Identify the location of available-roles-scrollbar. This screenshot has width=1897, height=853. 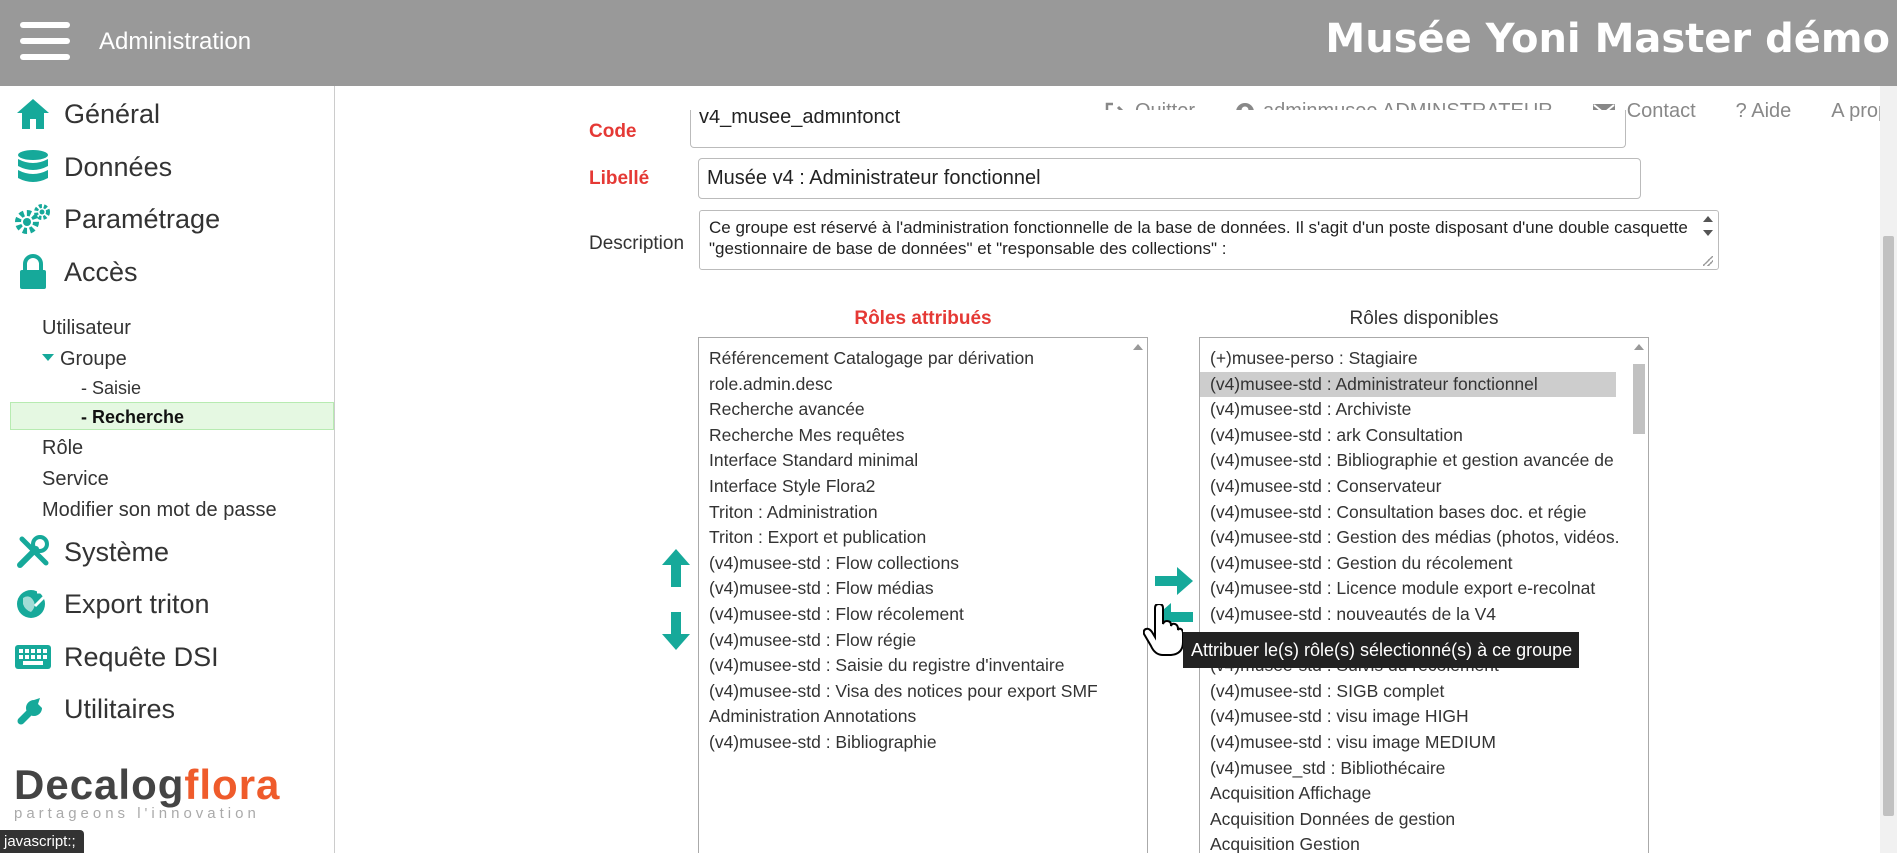
(1639, 595).